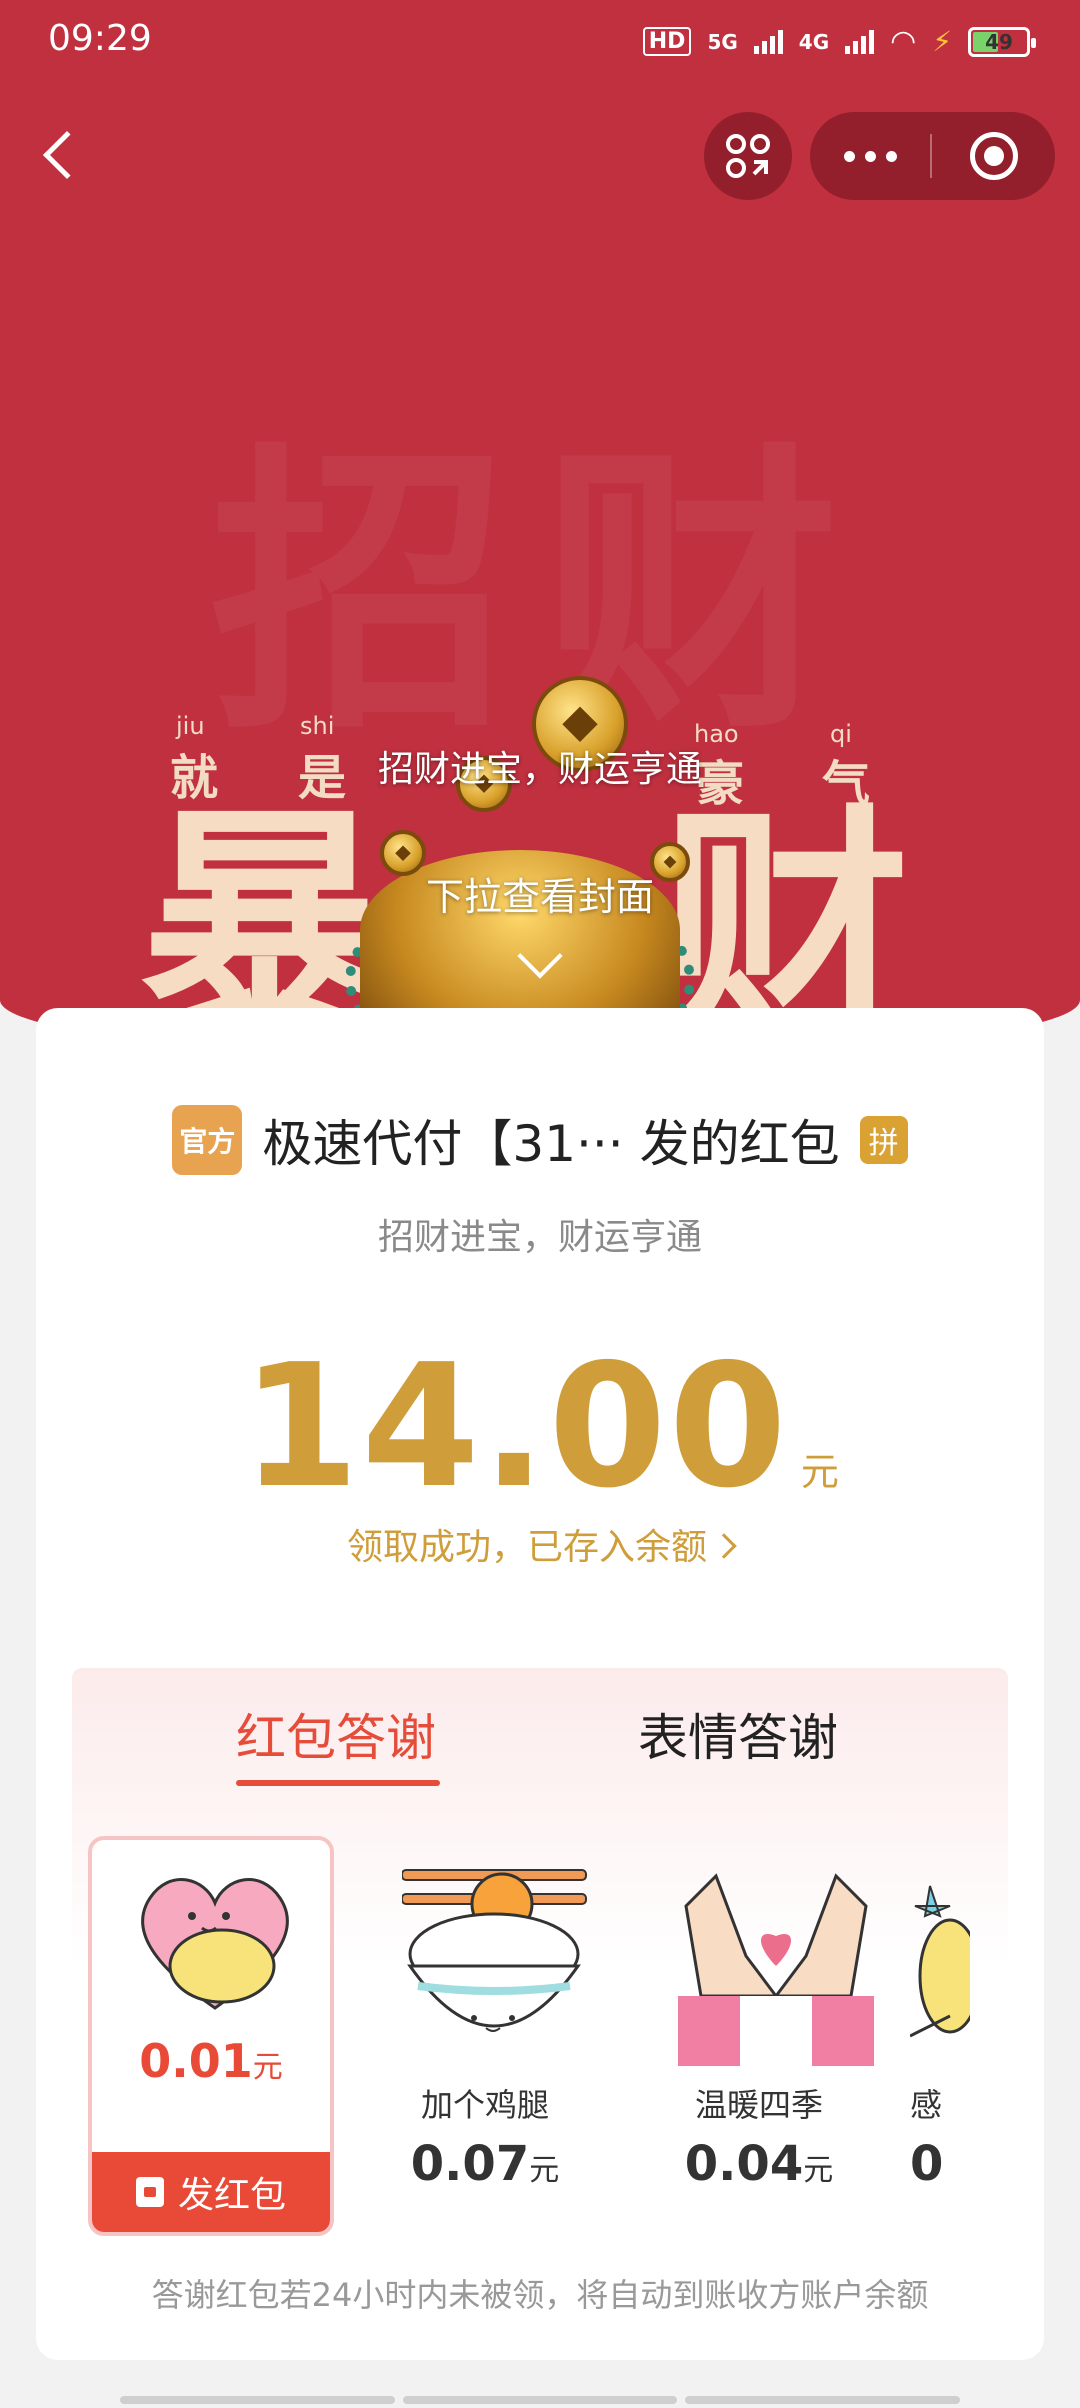  I want to click on wish-text: 招财进宝，财运亨通, so click(539, 1237).